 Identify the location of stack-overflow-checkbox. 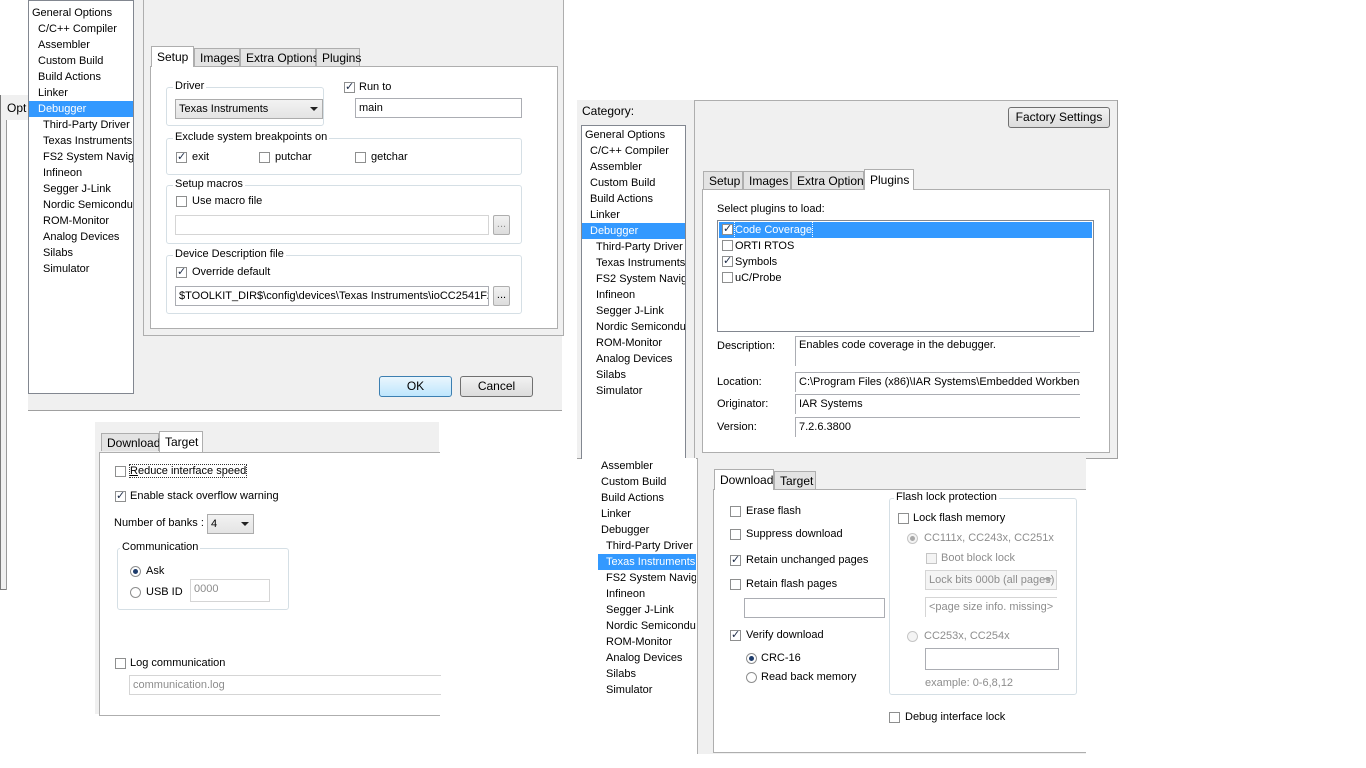
(120, 496).